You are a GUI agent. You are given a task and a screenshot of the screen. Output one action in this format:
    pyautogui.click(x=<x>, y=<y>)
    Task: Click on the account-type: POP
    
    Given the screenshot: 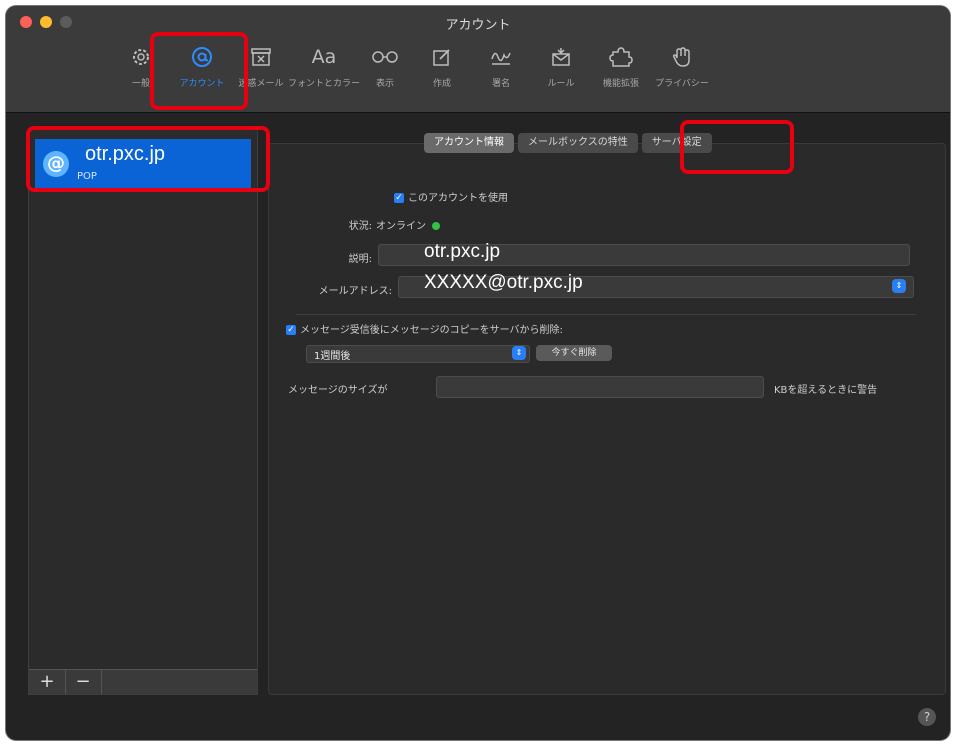 What is the action you would take?
    pyautogui.click(x=87, y=176)
    